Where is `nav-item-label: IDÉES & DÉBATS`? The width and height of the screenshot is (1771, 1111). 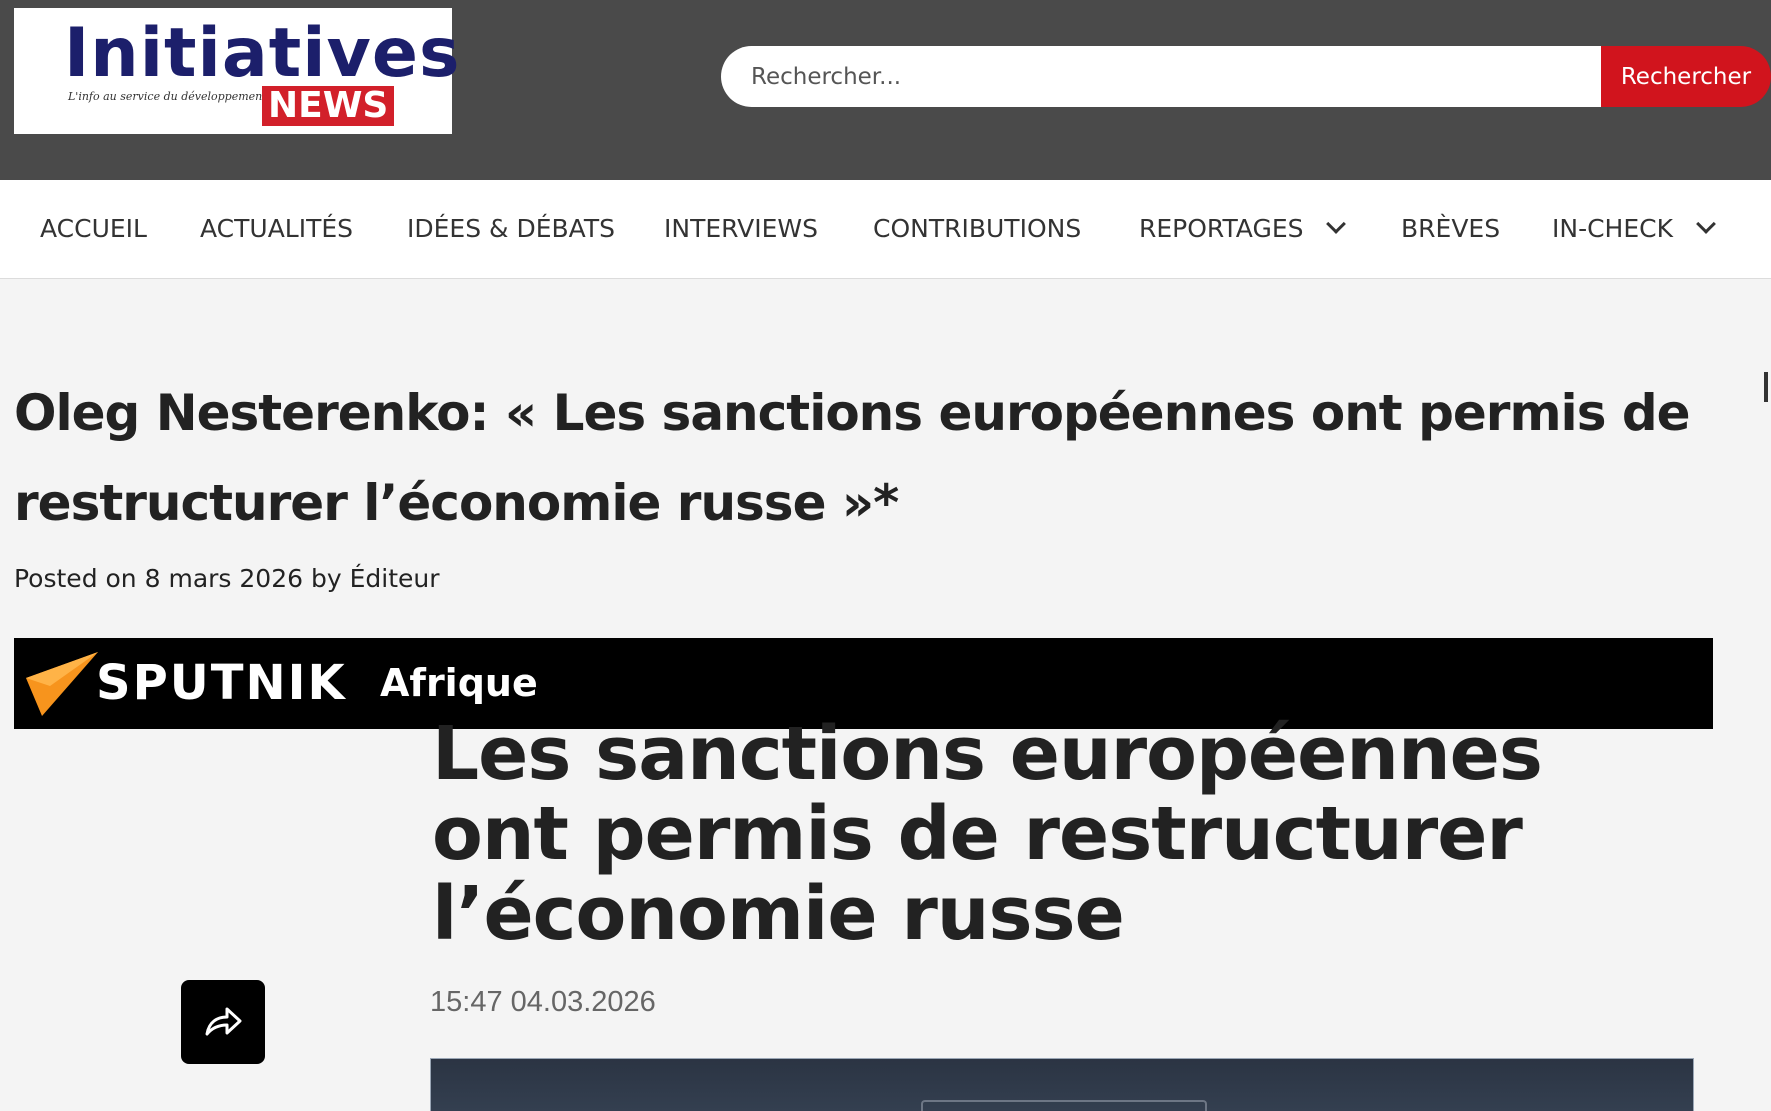
nav-item-label: IDÉES & DÉBATS is located at coordinates (511, 228).